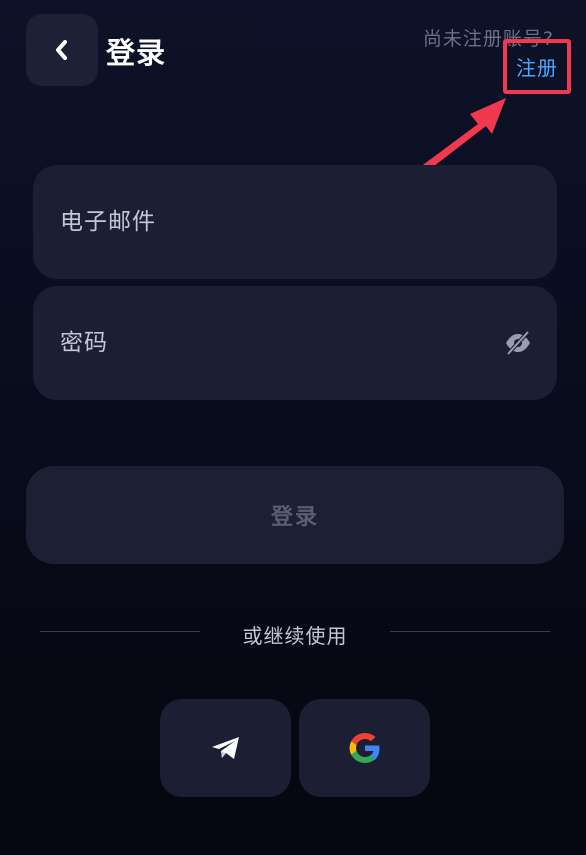 The width and height of the screenshot is (586, 855). I want to click on telegram-icon, so click(225, 748).